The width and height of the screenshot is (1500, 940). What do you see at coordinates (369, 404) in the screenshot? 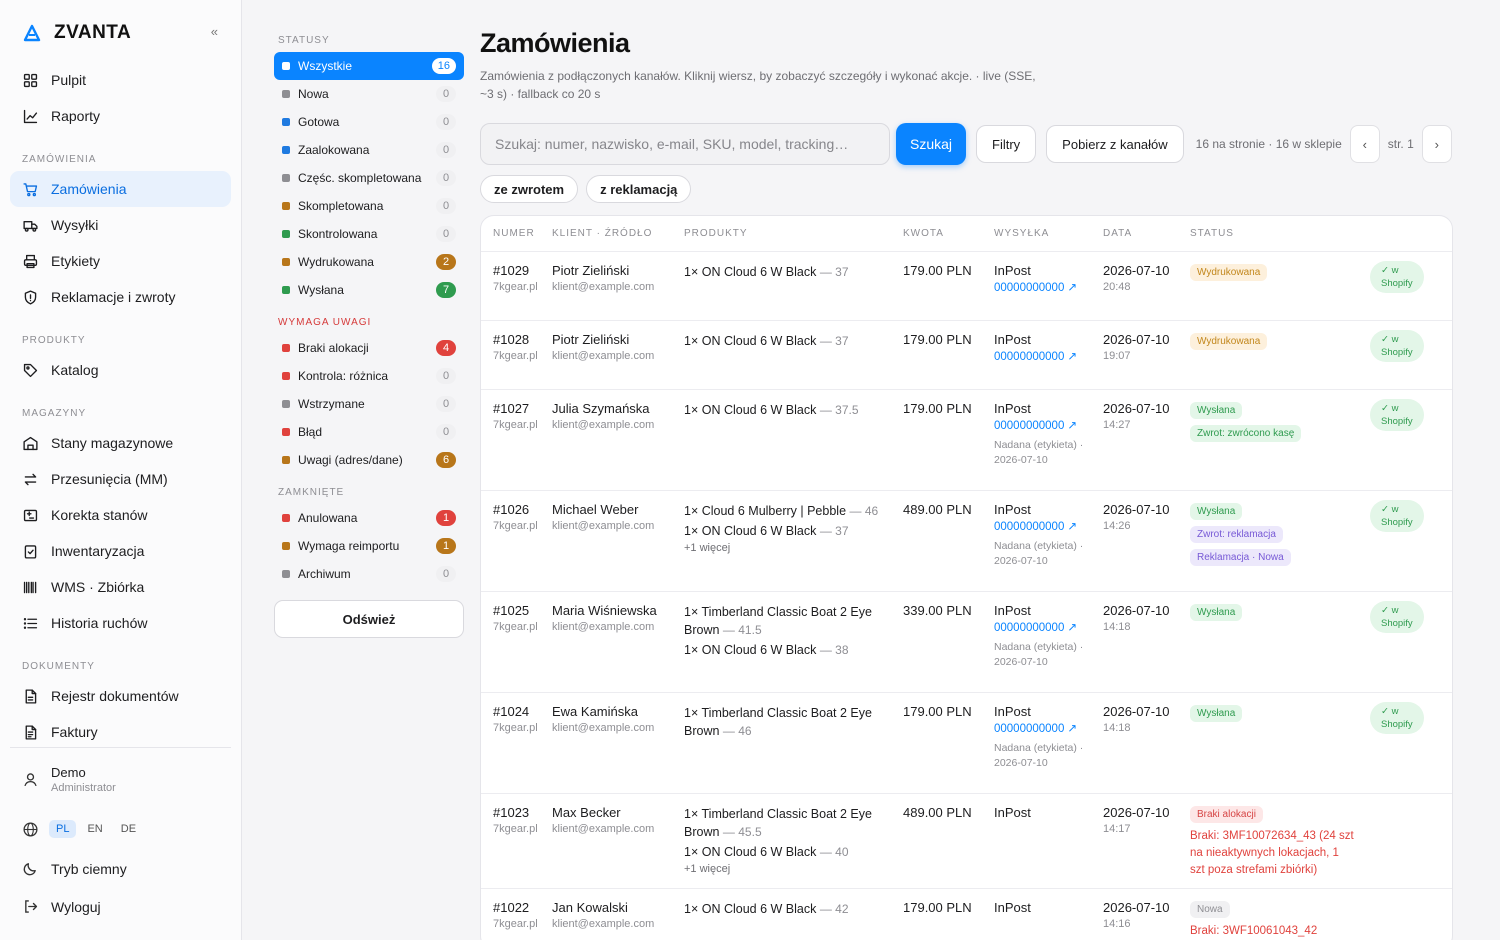
I see `status-filter-wstrzymane: Wstrzymane 0` at bounding box center [369, 404].